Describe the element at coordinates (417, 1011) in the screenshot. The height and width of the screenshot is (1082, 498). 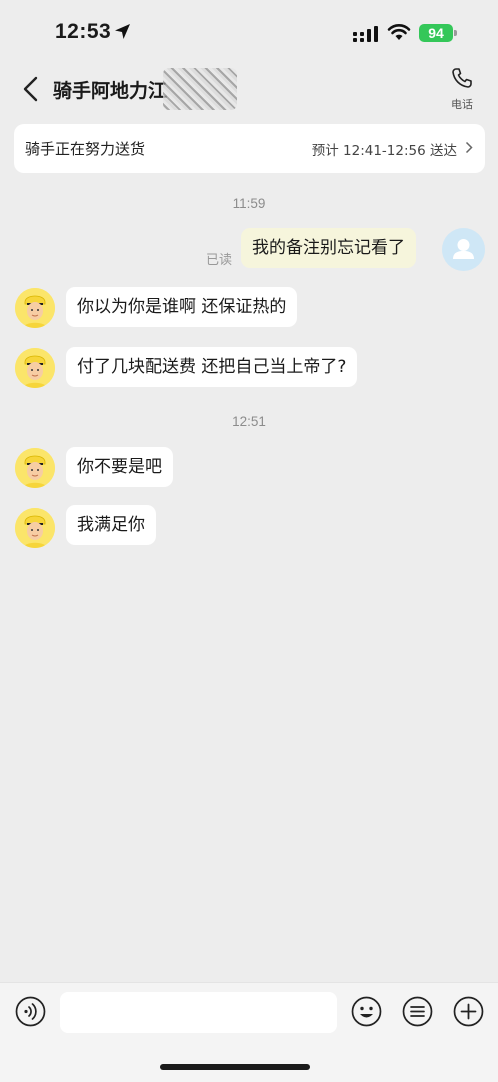
I see `quick-reply-icon` at that location.